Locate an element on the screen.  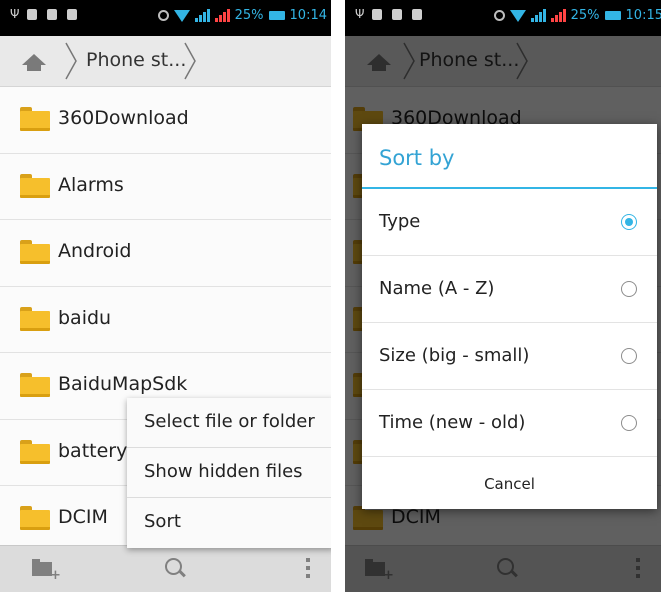
option-label: Time (new - old) is located at coordinates (452, 422).